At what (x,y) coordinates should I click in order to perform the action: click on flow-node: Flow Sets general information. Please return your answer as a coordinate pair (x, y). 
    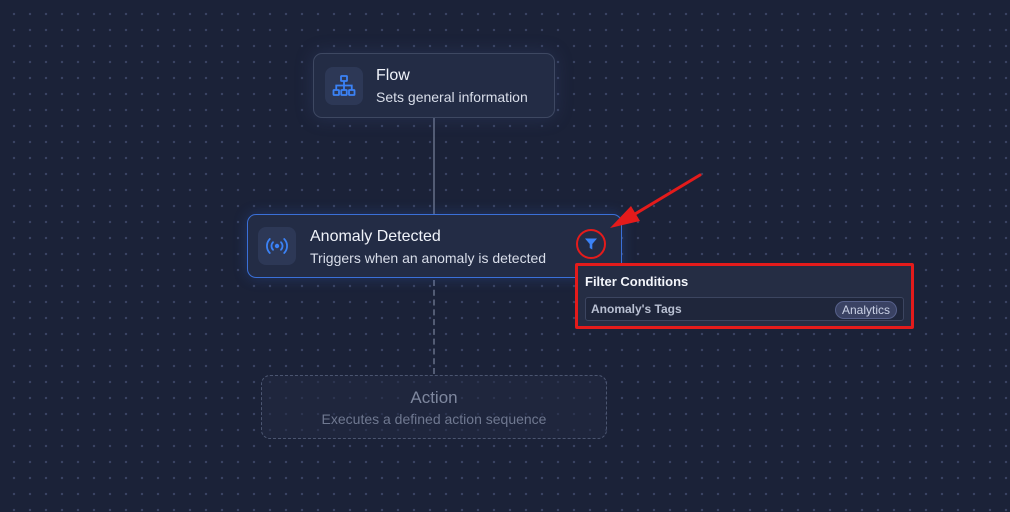
    Looking at the image, I should click on (434, 85).